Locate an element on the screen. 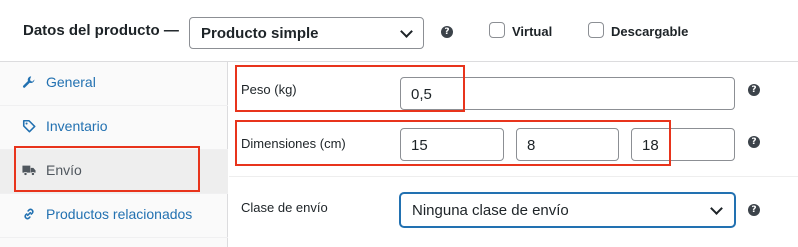  tab-linked-products: Productos relacionados is located at coordinates (114, 216).